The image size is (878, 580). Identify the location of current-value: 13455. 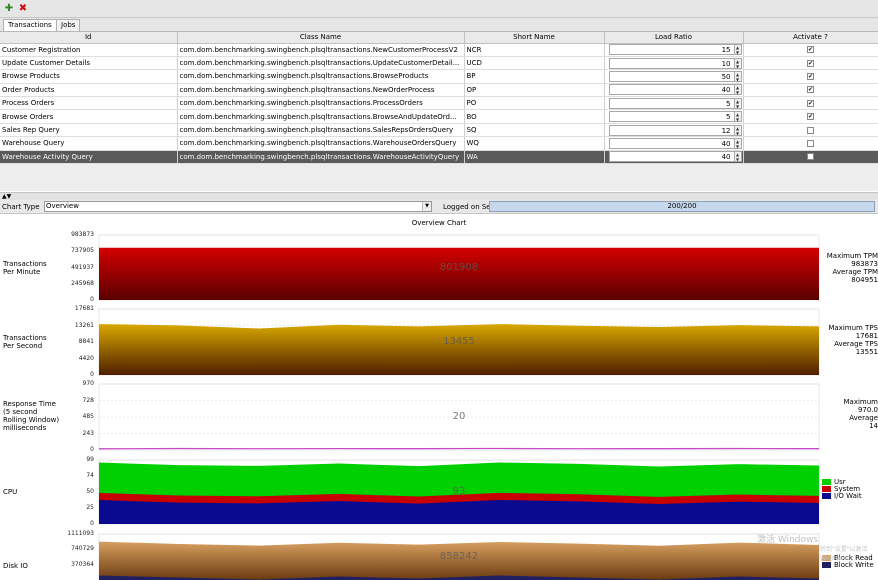
(459, 341).